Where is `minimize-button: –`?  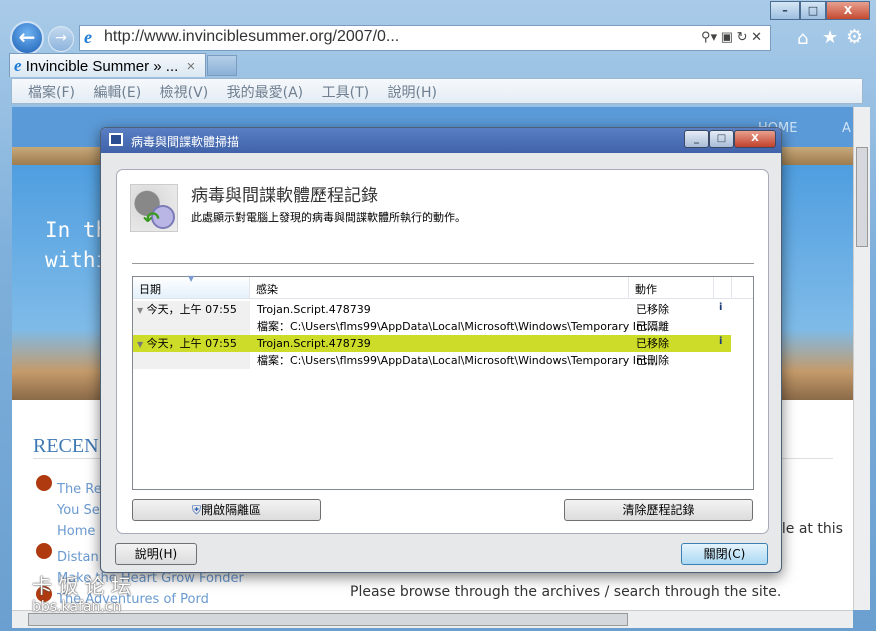
minimize-button: – is located at coordinates (785, 10).